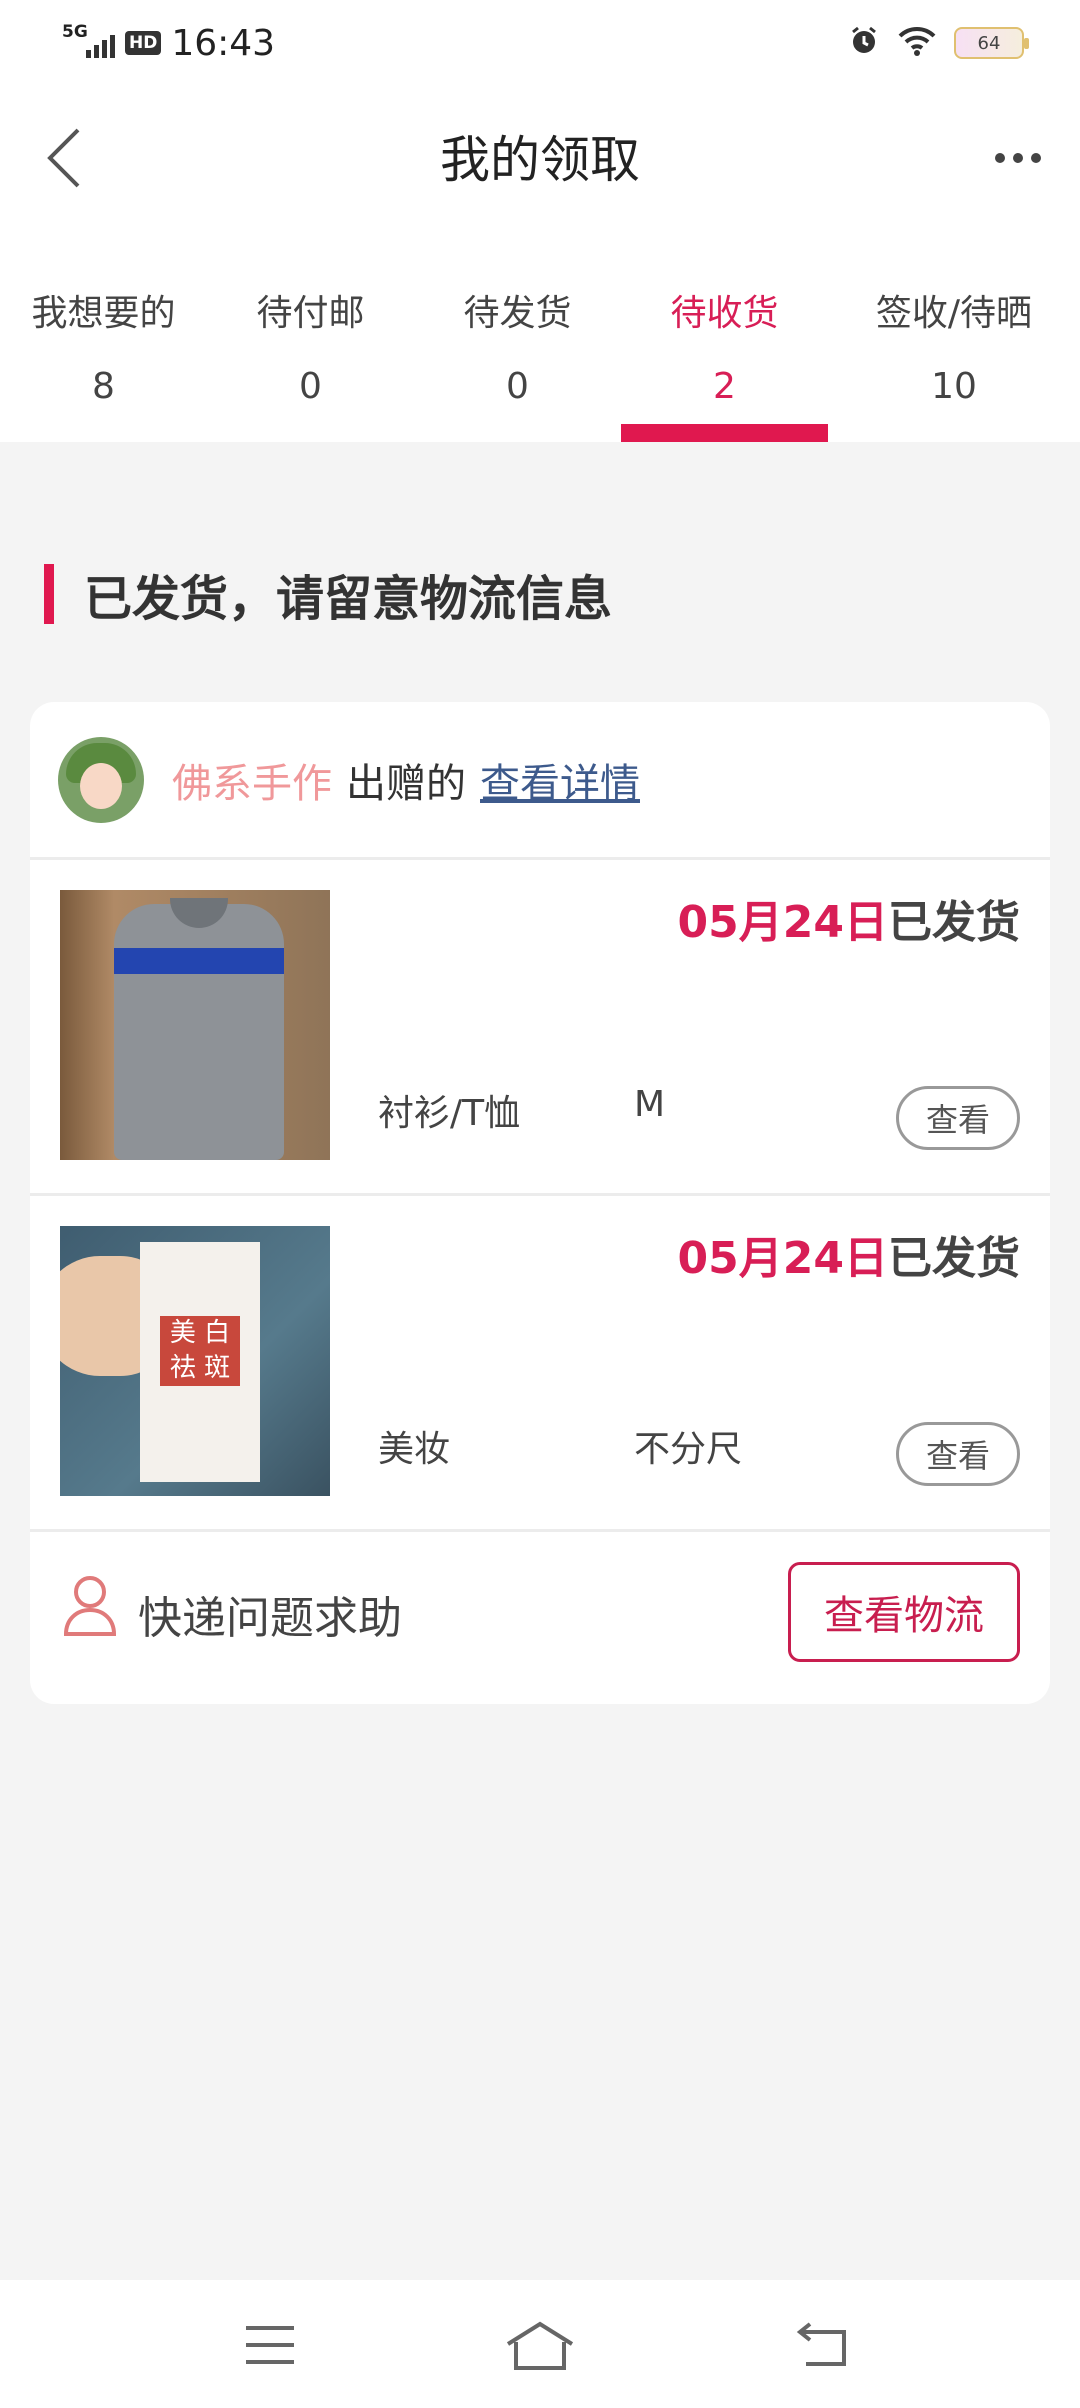  What do you see at coordinates (223, 43) in the screenshot?
I see `status-time: 16:43` at bounding box center [223, 43].